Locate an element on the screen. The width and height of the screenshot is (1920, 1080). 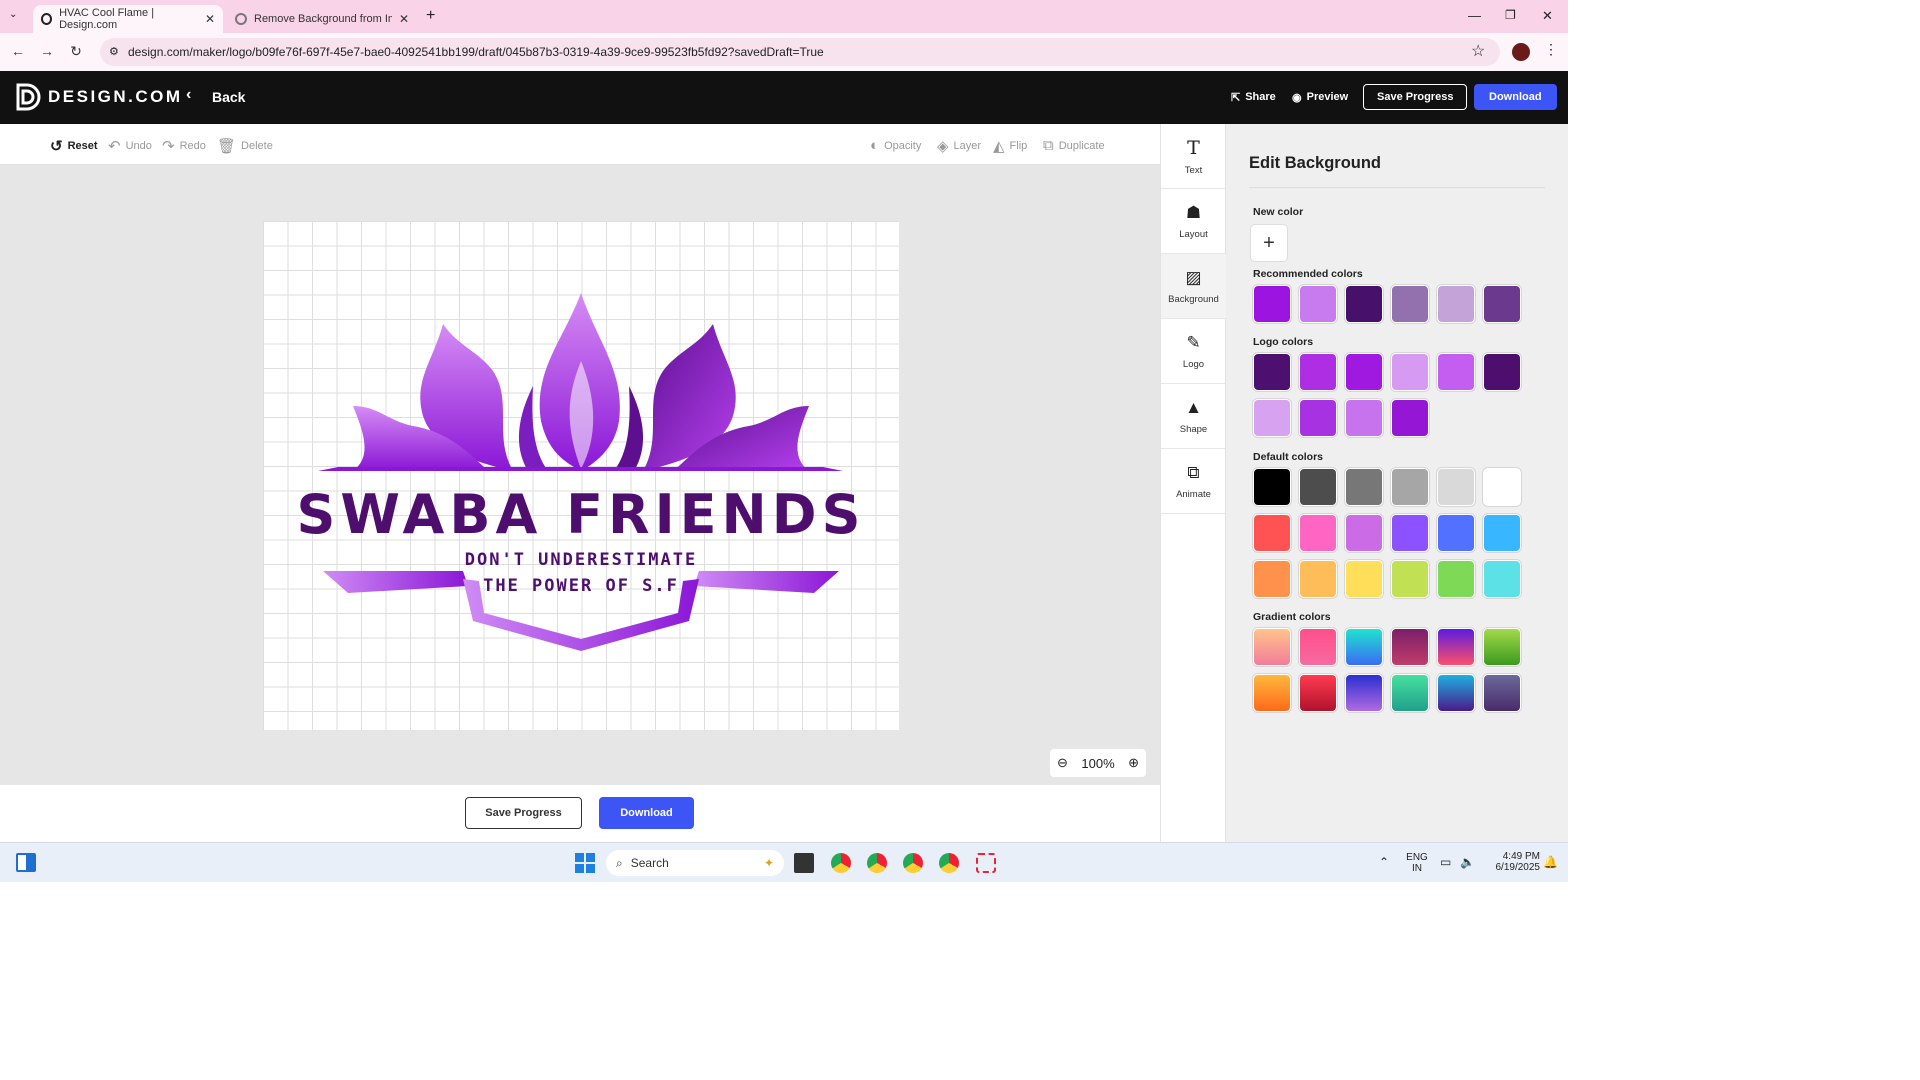
undo-button: ↶ Undo is located at coordinates (130, 146).